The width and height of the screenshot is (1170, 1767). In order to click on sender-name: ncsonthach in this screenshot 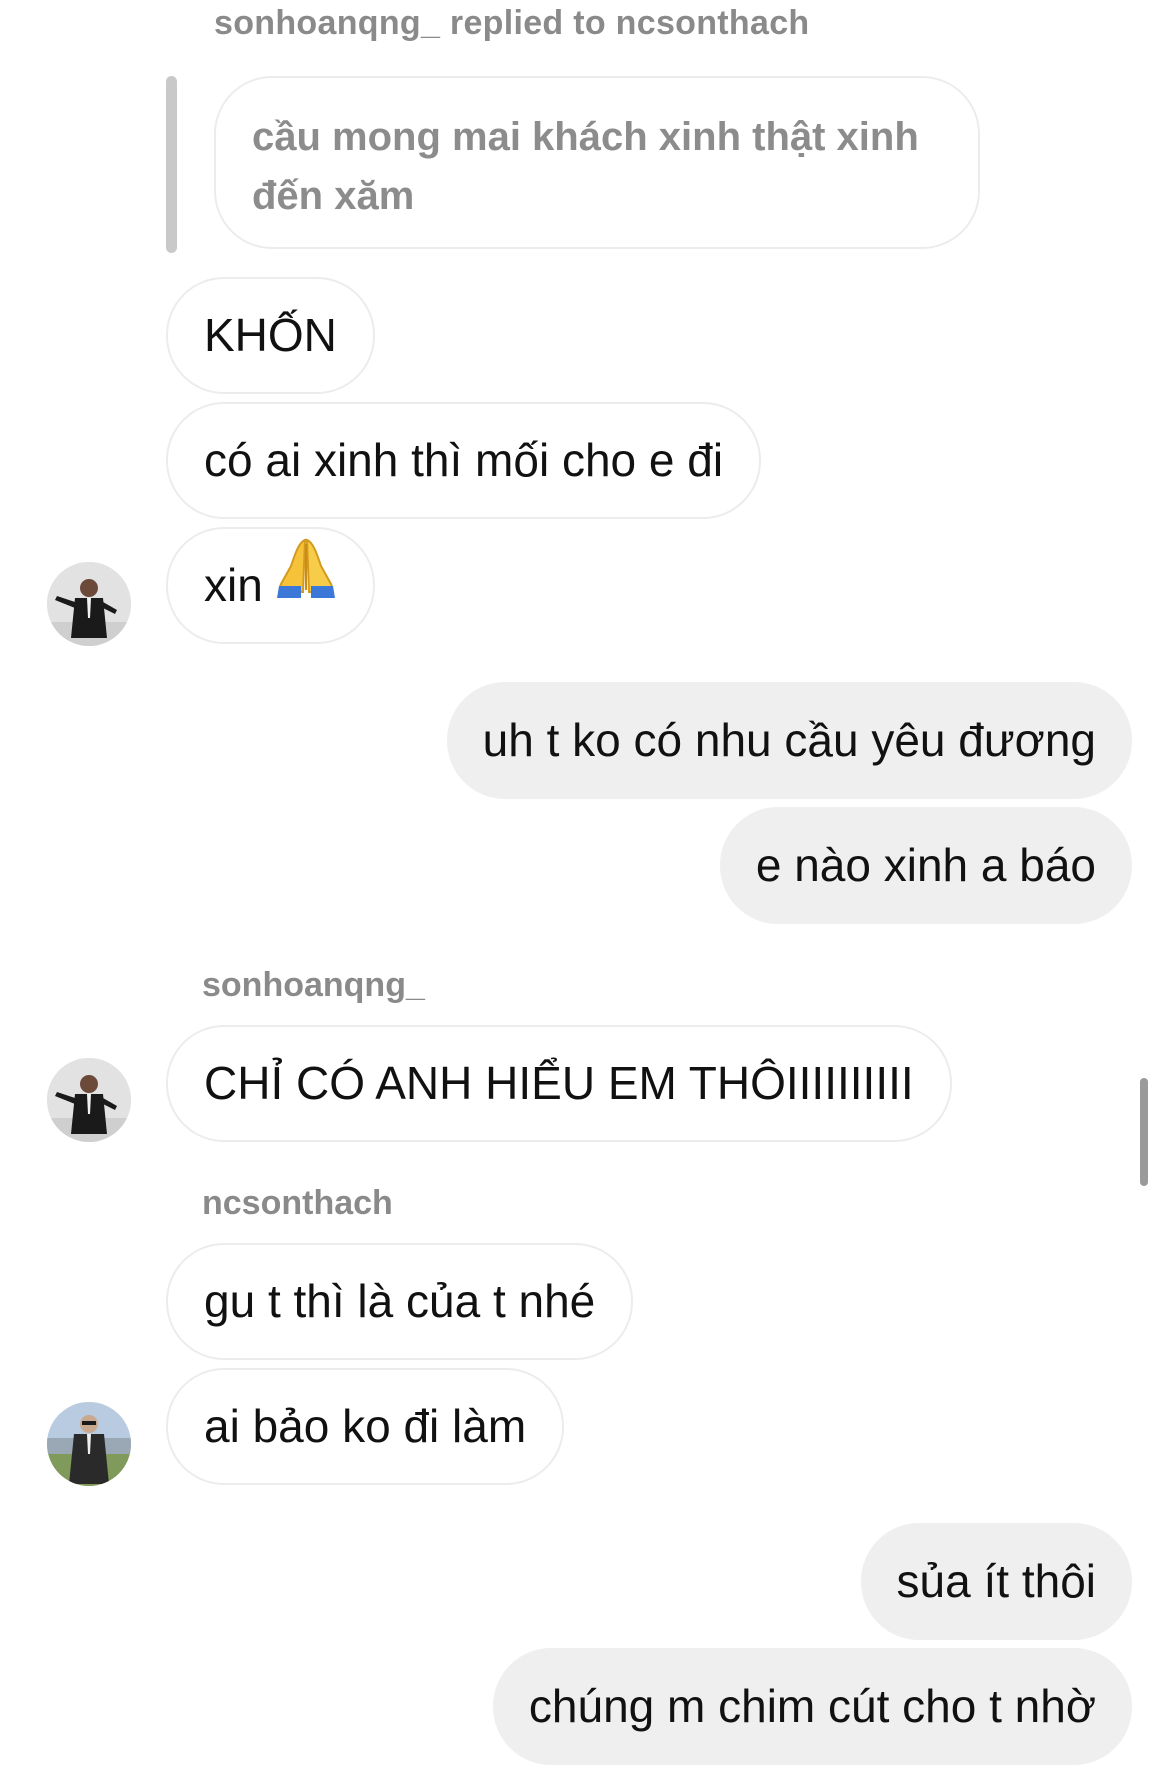, I will do `click(297, 1203)`.